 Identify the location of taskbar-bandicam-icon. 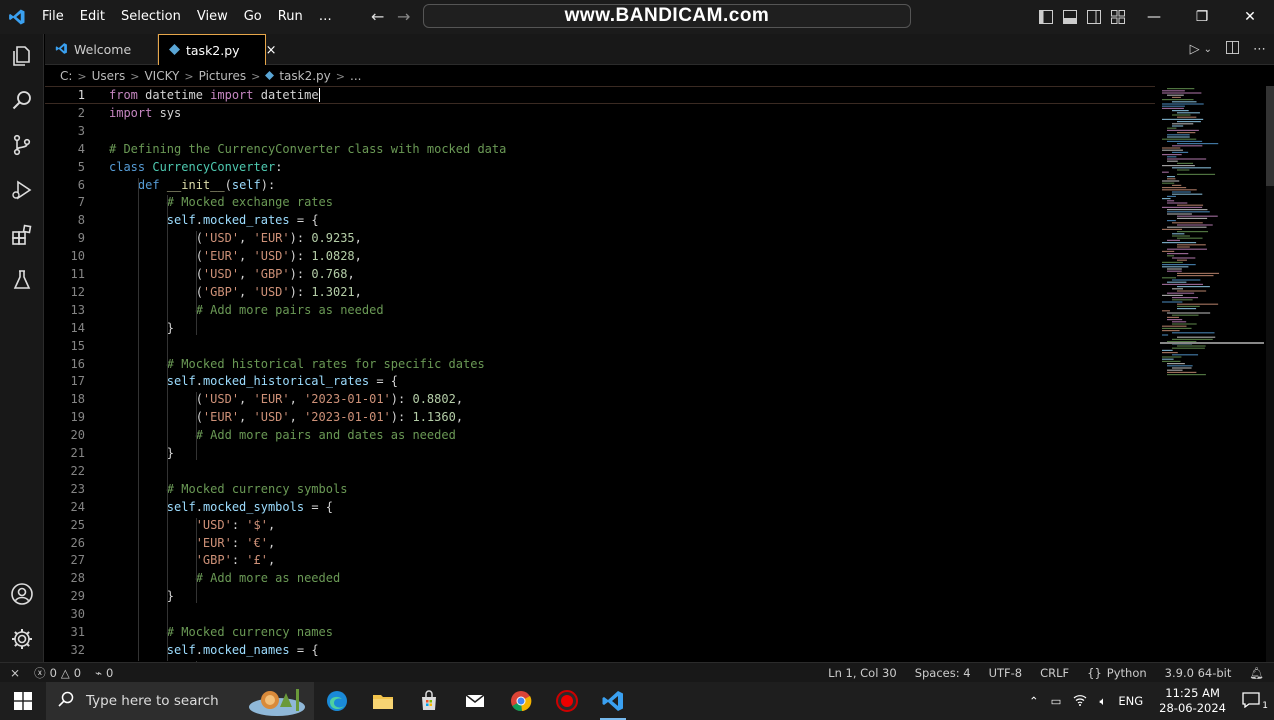
(567, 701).